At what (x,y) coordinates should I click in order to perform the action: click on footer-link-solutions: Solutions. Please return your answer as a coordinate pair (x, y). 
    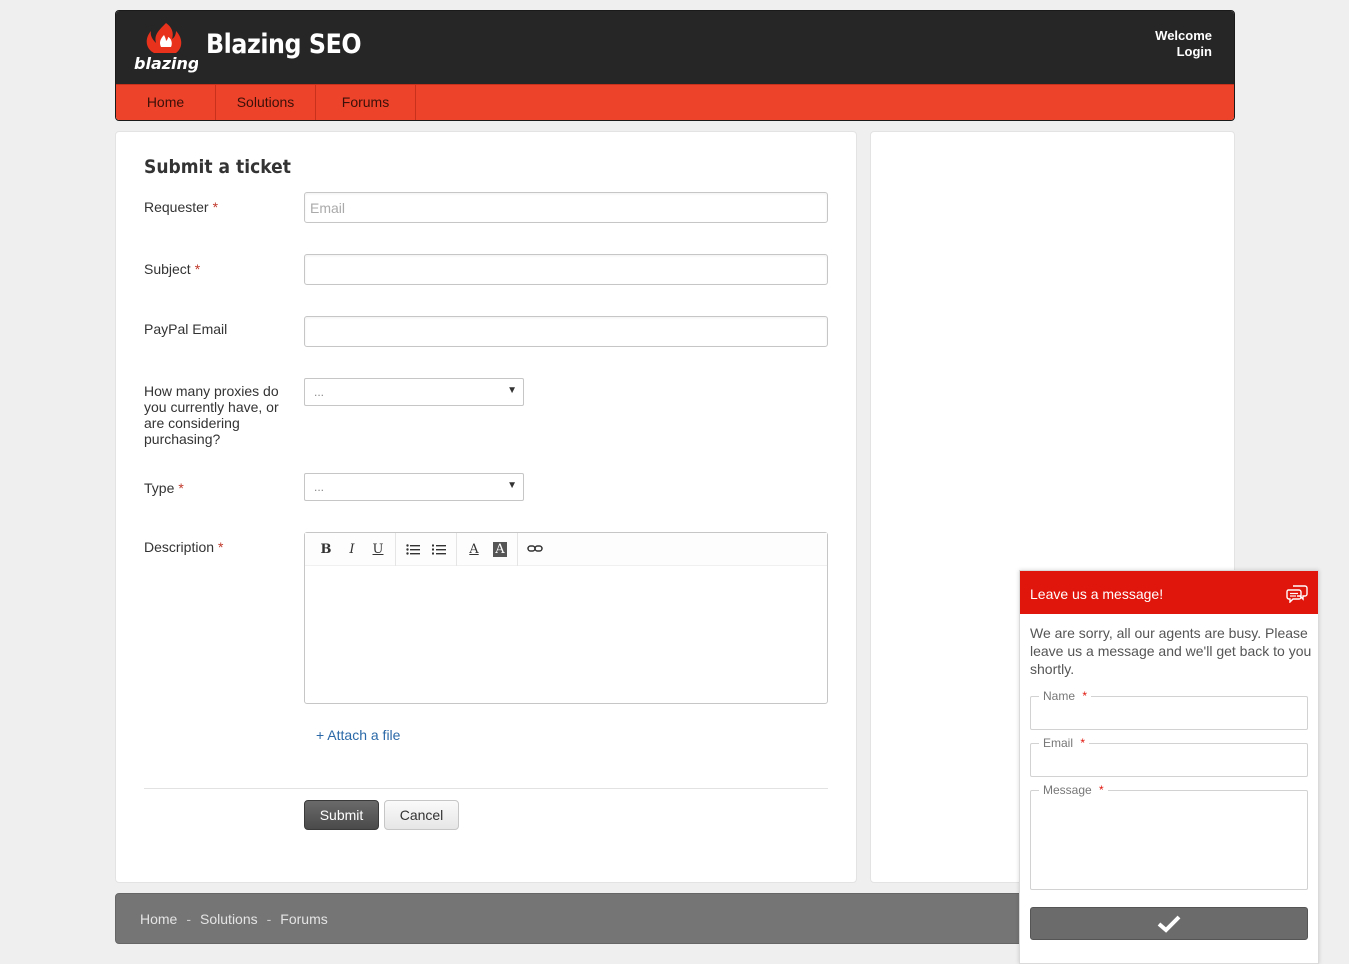
    Looking at the image, I should click on (229, 919).